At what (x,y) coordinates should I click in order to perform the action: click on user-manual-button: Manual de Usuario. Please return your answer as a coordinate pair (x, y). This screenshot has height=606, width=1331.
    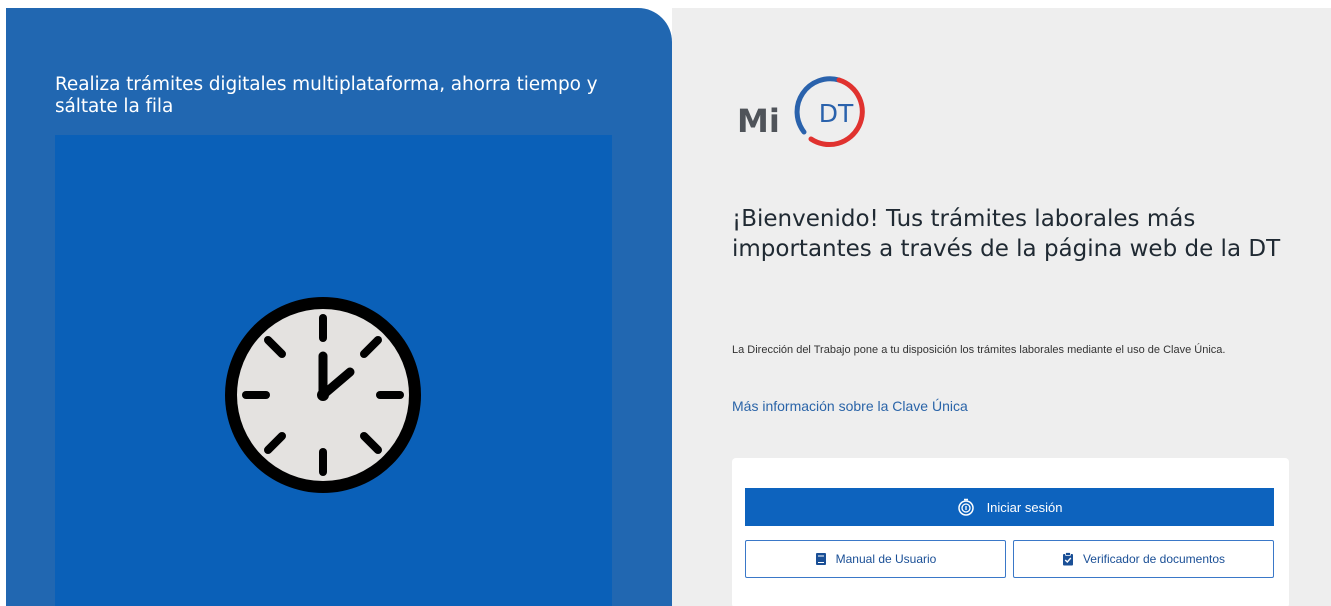
    Looking at the image, I should click on (875, 559).